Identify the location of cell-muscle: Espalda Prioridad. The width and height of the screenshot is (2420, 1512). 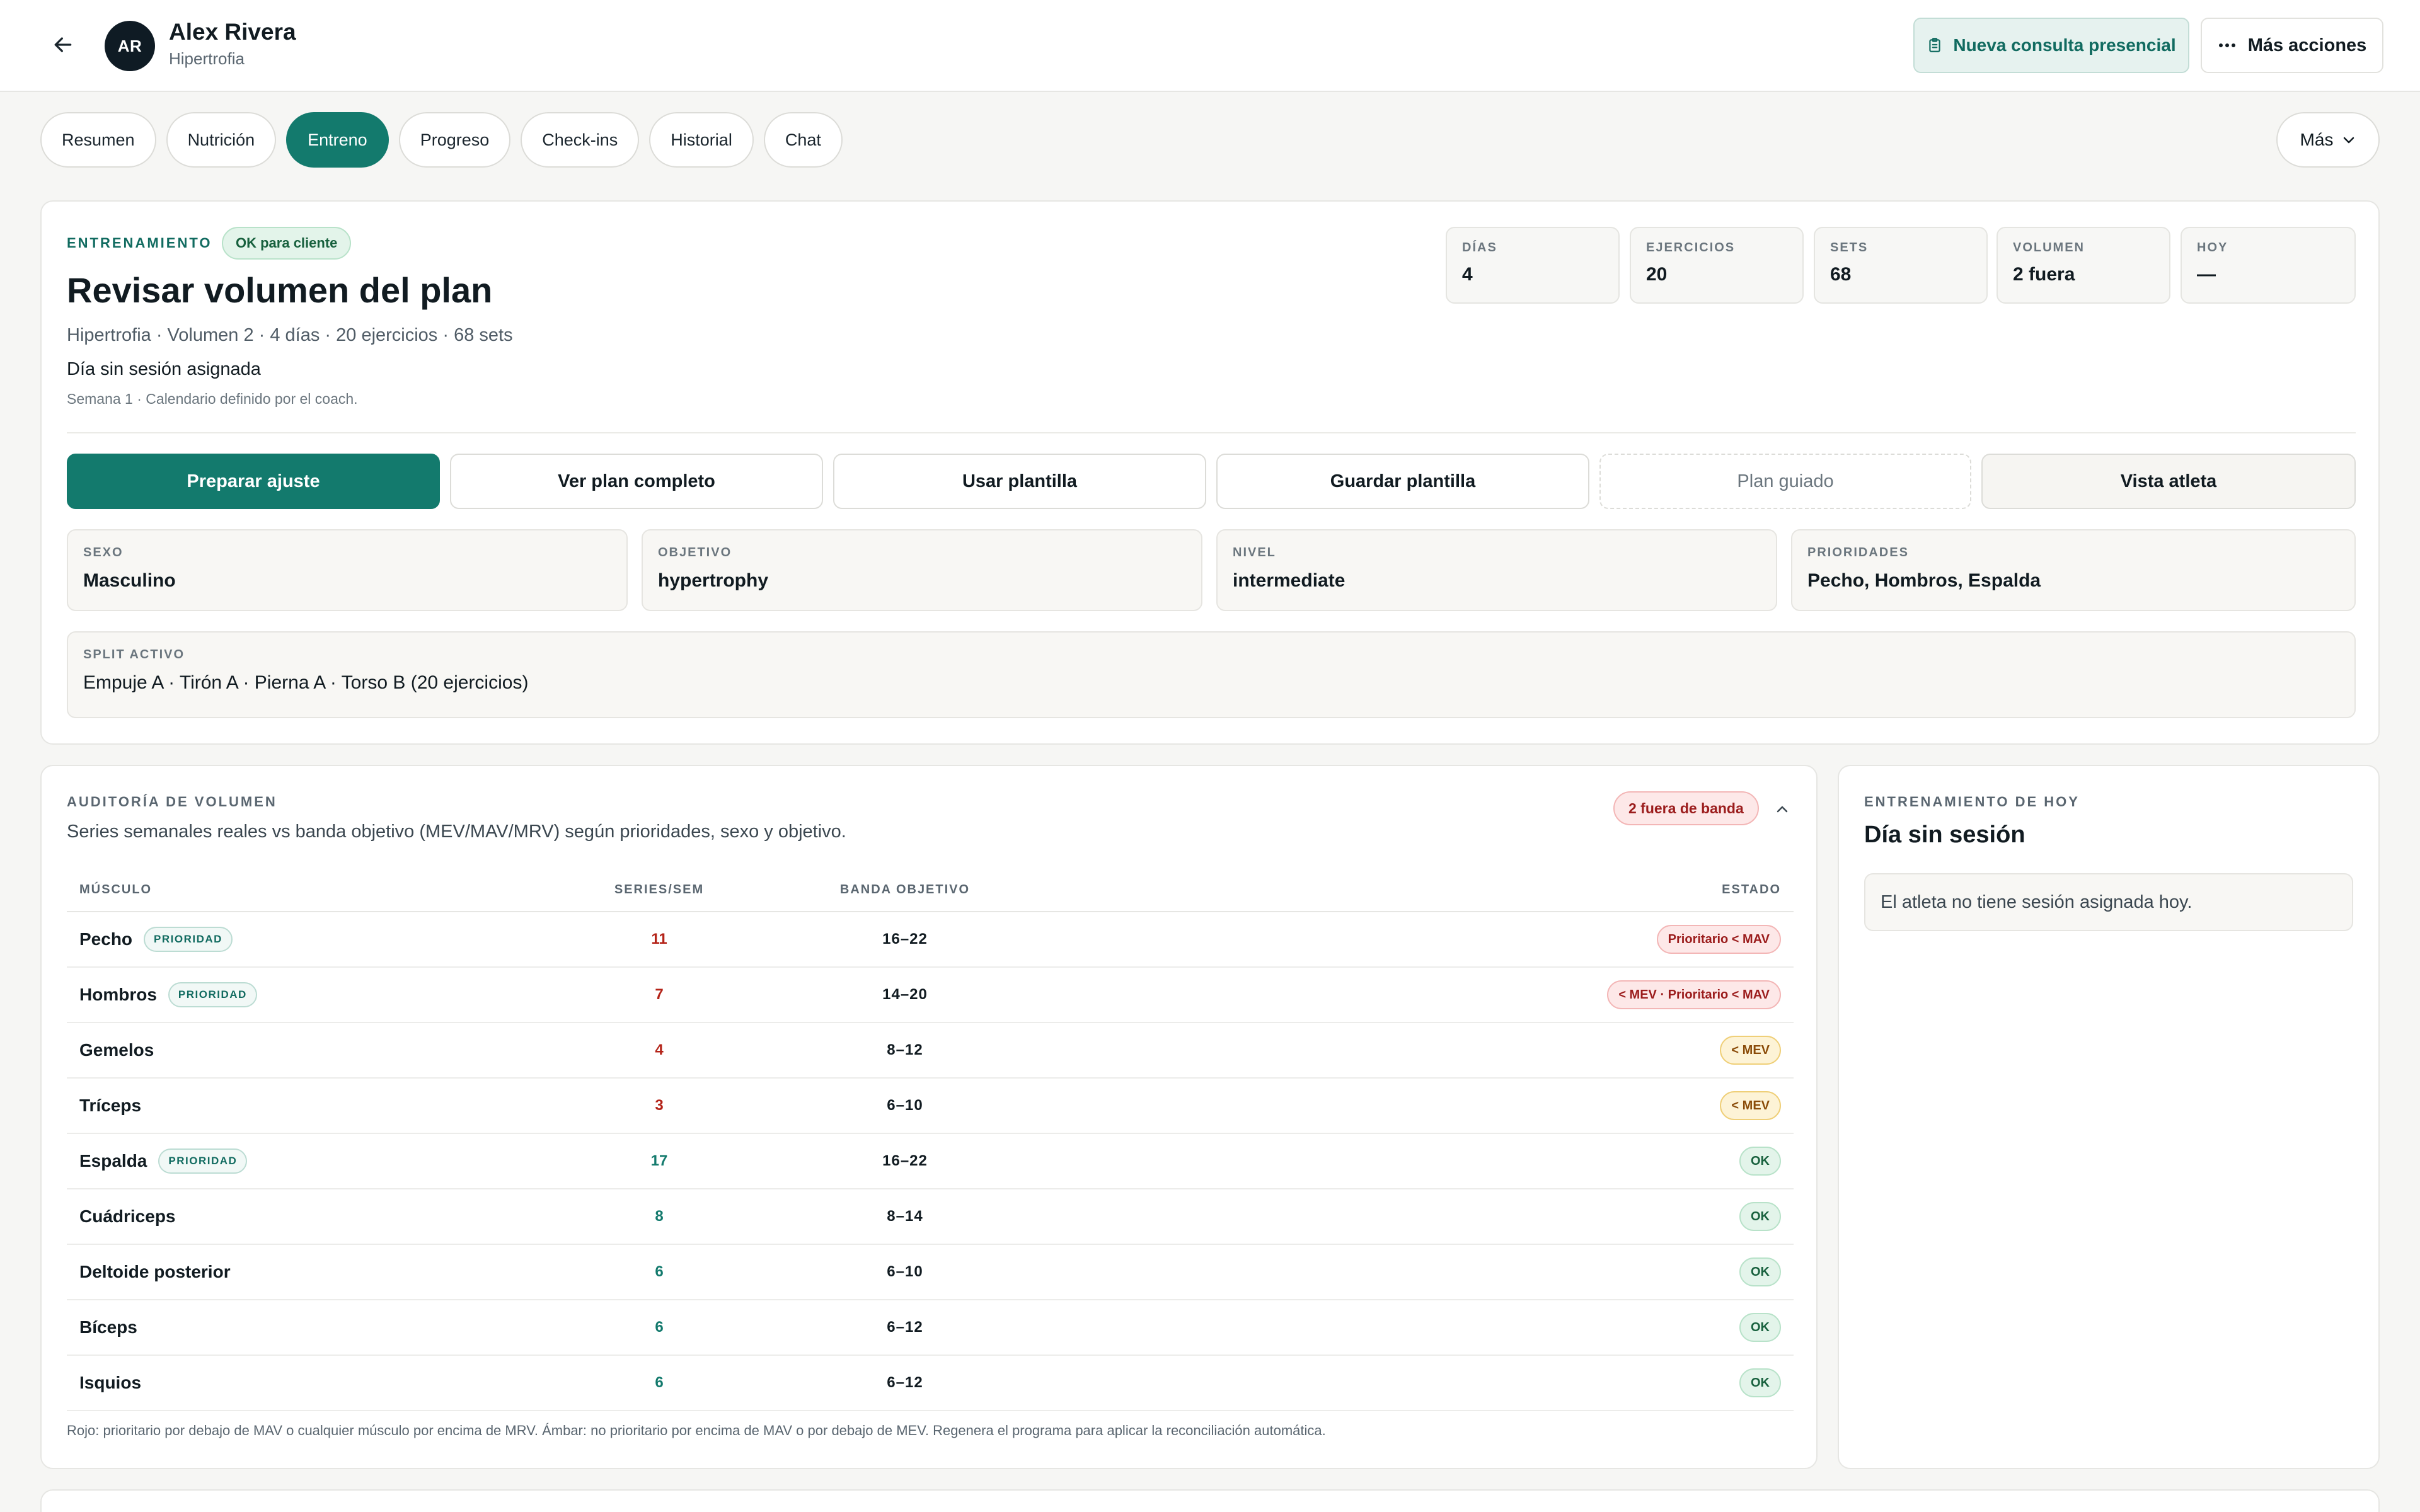
(313, 1161).